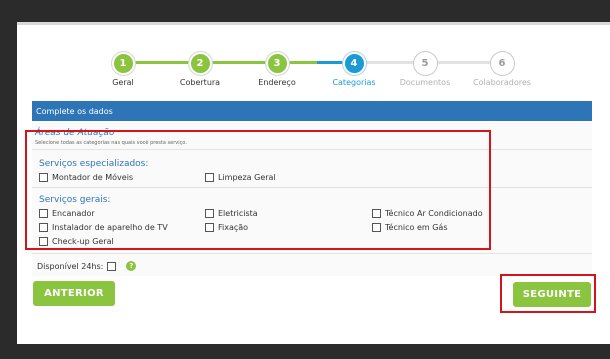 Image resolution: width=610 pixels, height=359 pixels. What do you see at coordinates (502, 63) in the screenshot?
I see `step-circle: 6` at bounding box center [502, 63].